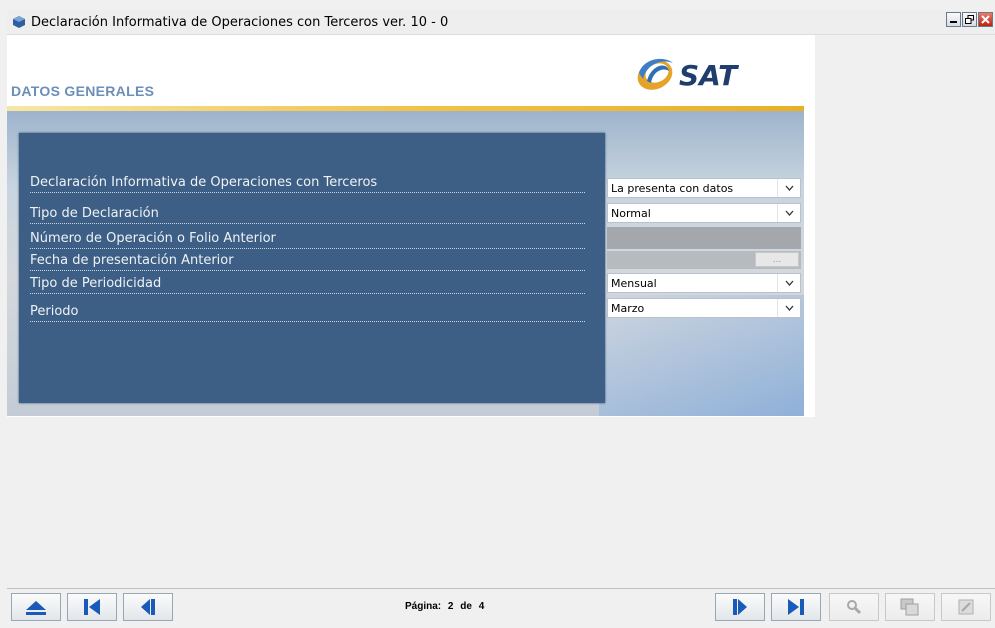  Describe the element at coordinates (450, 606) in the screenshot. I see `current-page: 2` at that location.